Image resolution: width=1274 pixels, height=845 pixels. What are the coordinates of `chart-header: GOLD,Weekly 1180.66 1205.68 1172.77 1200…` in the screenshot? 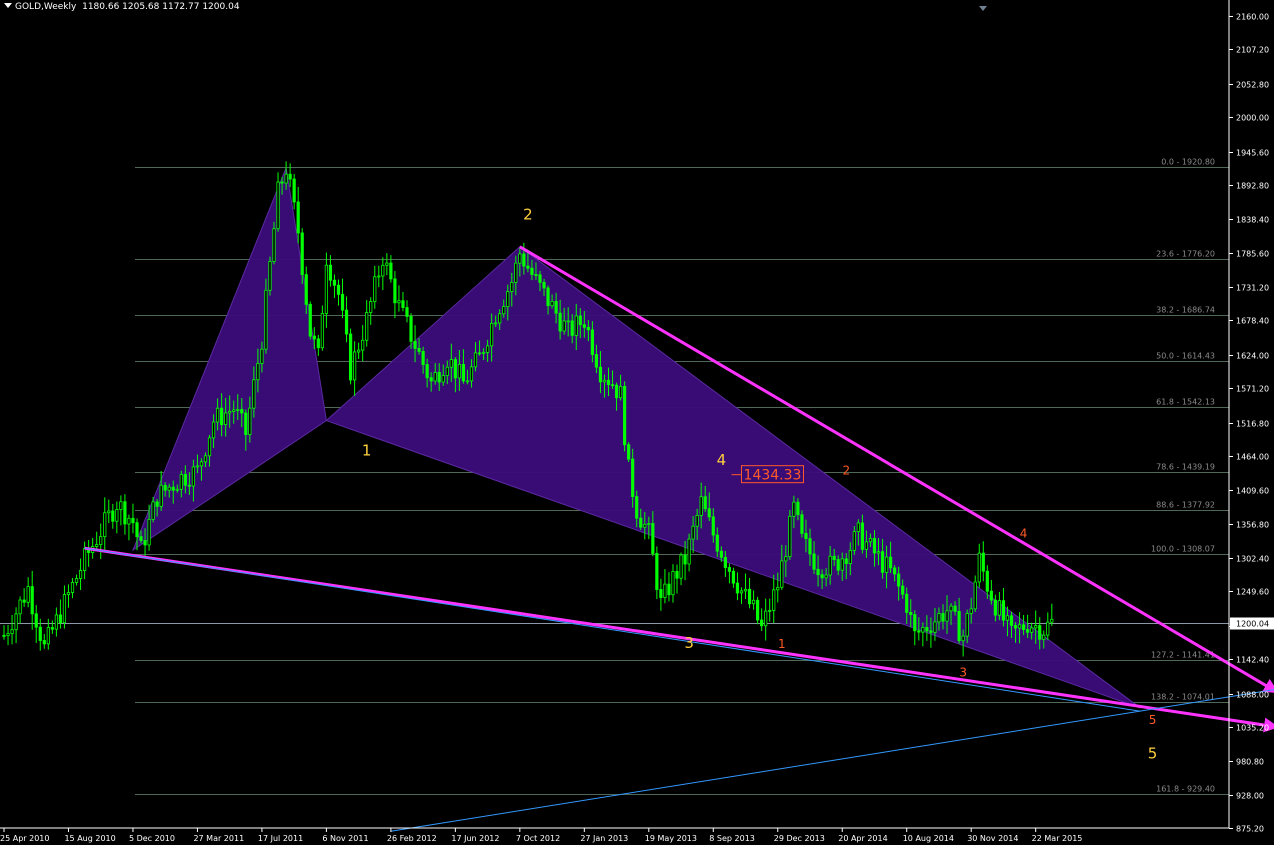 It's located at (122, 7).